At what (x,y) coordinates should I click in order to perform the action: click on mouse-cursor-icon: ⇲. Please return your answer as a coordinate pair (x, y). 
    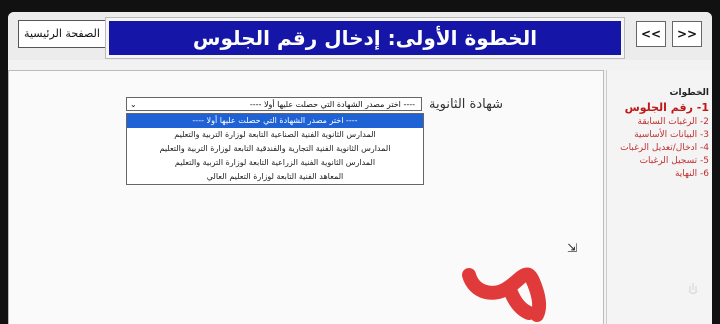
    Looking at the image, I should click on (572, 248).